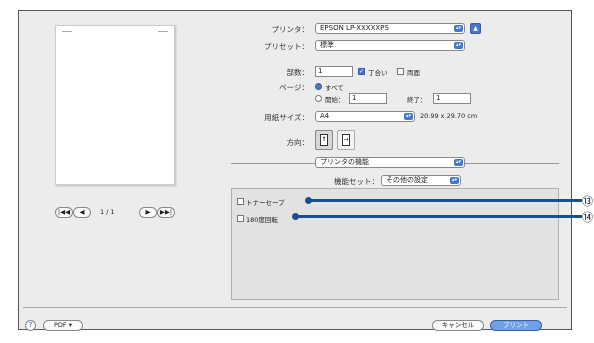  I want to click on pages-range-radio, so click(318, 98).